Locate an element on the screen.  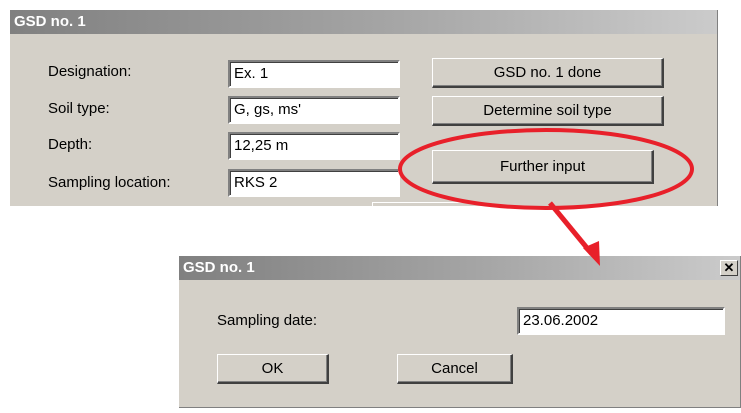
sub-dialog-title: GSD no. 1 is located at coordinates (459, 268).